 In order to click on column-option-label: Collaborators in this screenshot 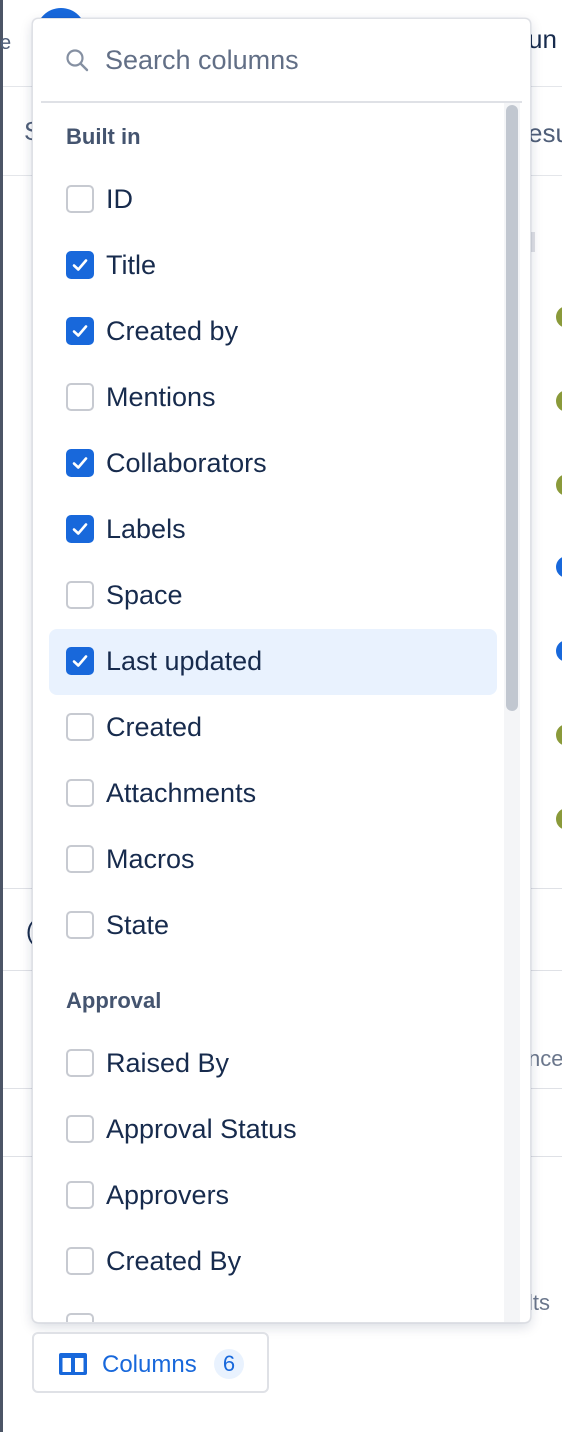, I will do `click(186, 463)`.